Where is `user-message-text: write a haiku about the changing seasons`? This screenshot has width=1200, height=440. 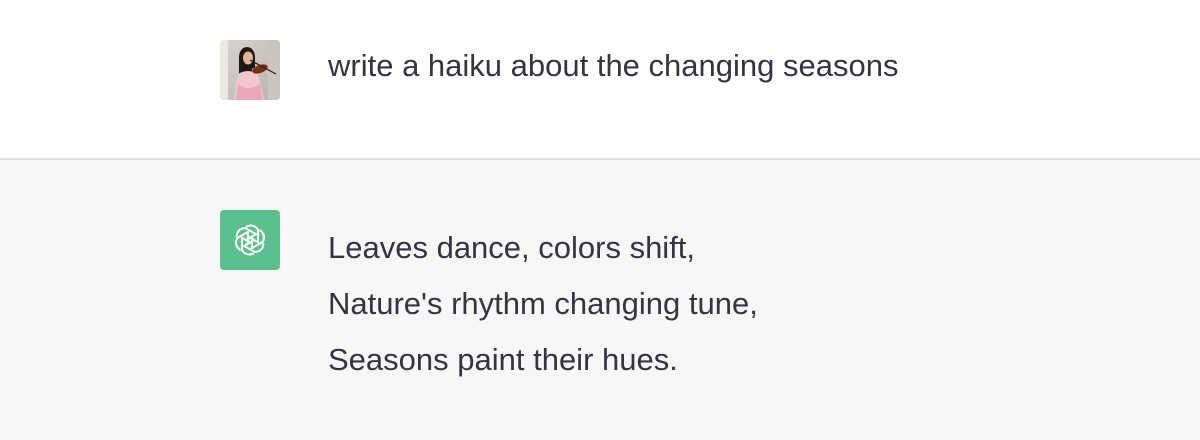
user-message-text: write a haiku about the changing seasons is located at coordinates (613, 65).